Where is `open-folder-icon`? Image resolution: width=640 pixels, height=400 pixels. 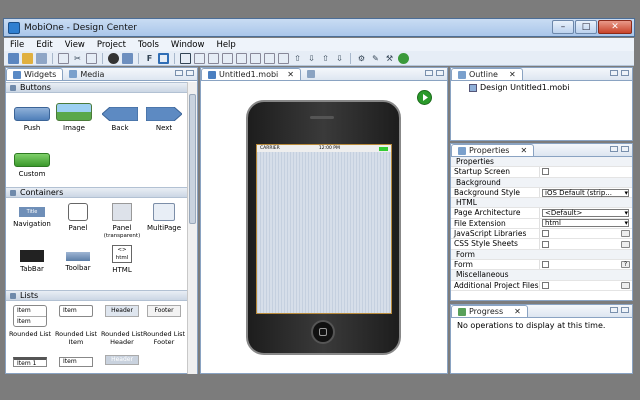
open-folder-icon is located at coordinates (27, 58).